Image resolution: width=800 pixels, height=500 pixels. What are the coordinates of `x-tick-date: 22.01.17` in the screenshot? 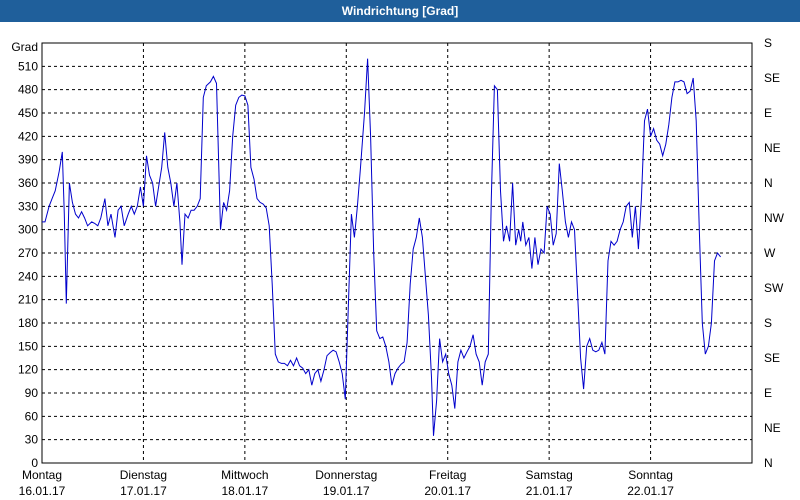 It's located at (650, 491).